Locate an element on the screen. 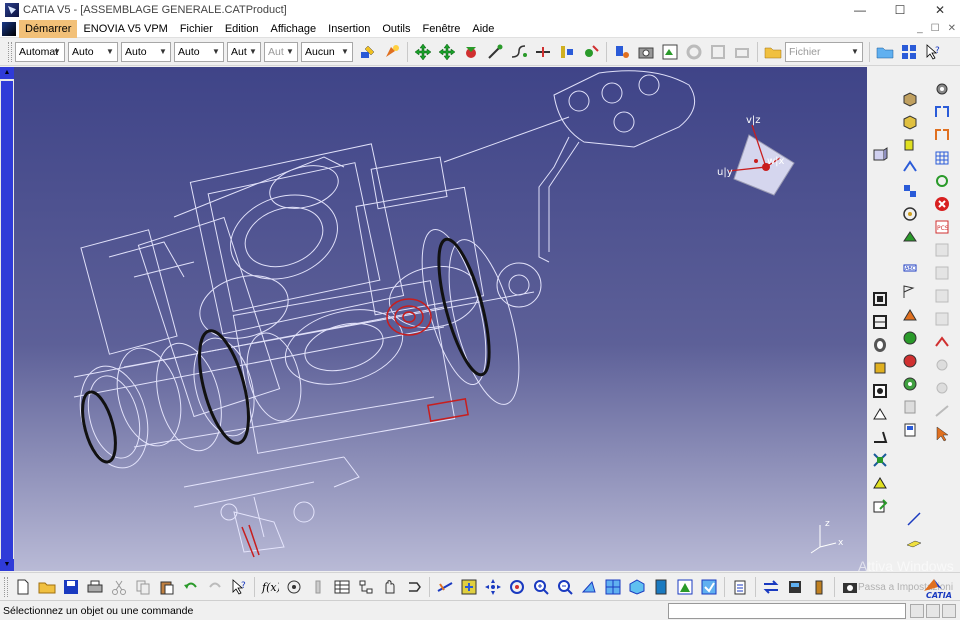 This screenshot has height=620, width=960. table-icon is located at coordinates (342, 587).